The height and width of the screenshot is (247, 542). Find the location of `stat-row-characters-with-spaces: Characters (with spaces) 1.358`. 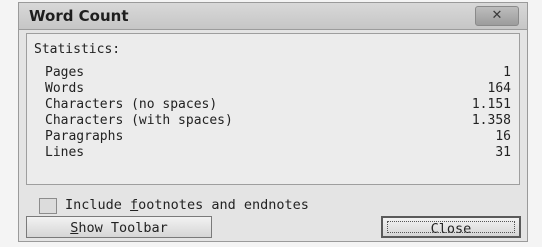

stat-row-characters-with-spaces: Characters (with spaces) 1.358 is located at coordinates (278, 121).